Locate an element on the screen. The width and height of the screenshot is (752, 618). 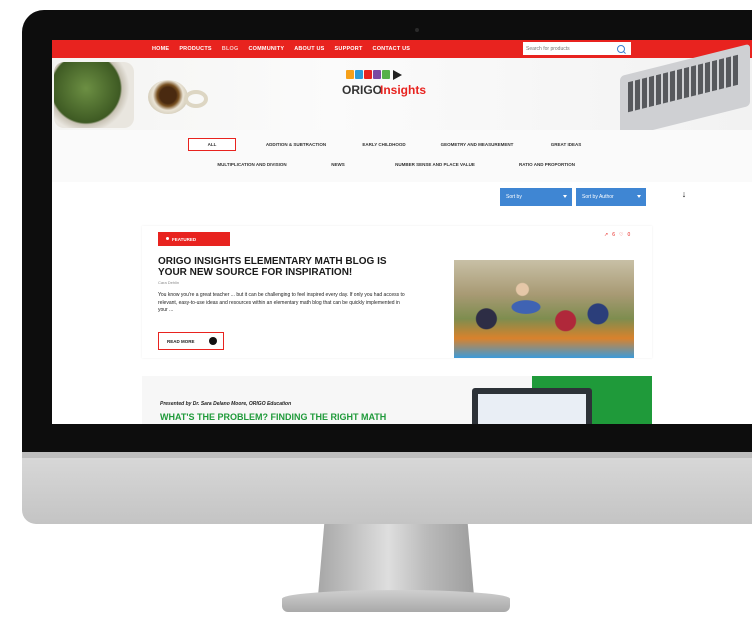
nav-item-home: HOME is located at coordinates (160, 49).